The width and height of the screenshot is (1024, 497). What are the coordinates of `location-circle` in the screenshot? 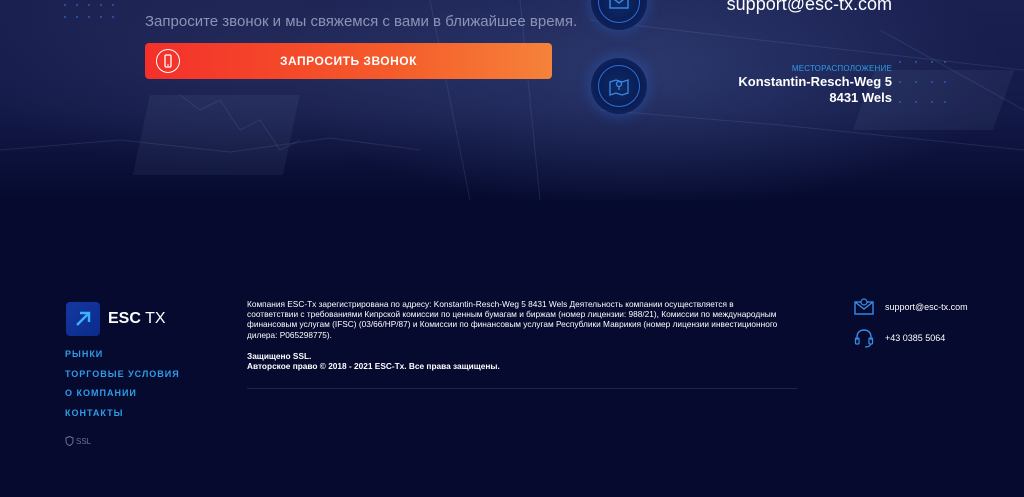 It's located at (619, 86).